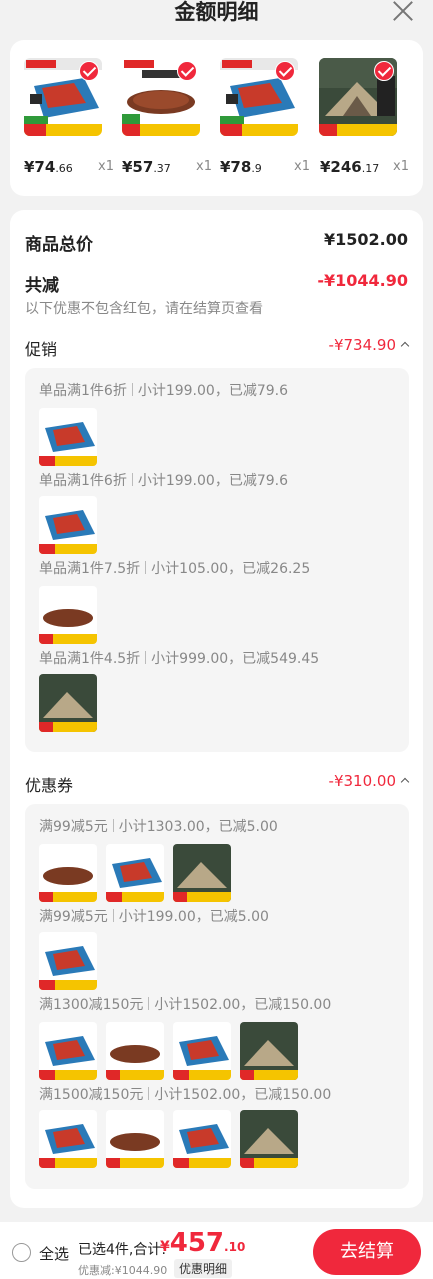 The image size is (433, 1279). Describe the element at coordinates (203, 1268) in the screenshot. I see `discount-detail-button: 优惠明细` at that location.